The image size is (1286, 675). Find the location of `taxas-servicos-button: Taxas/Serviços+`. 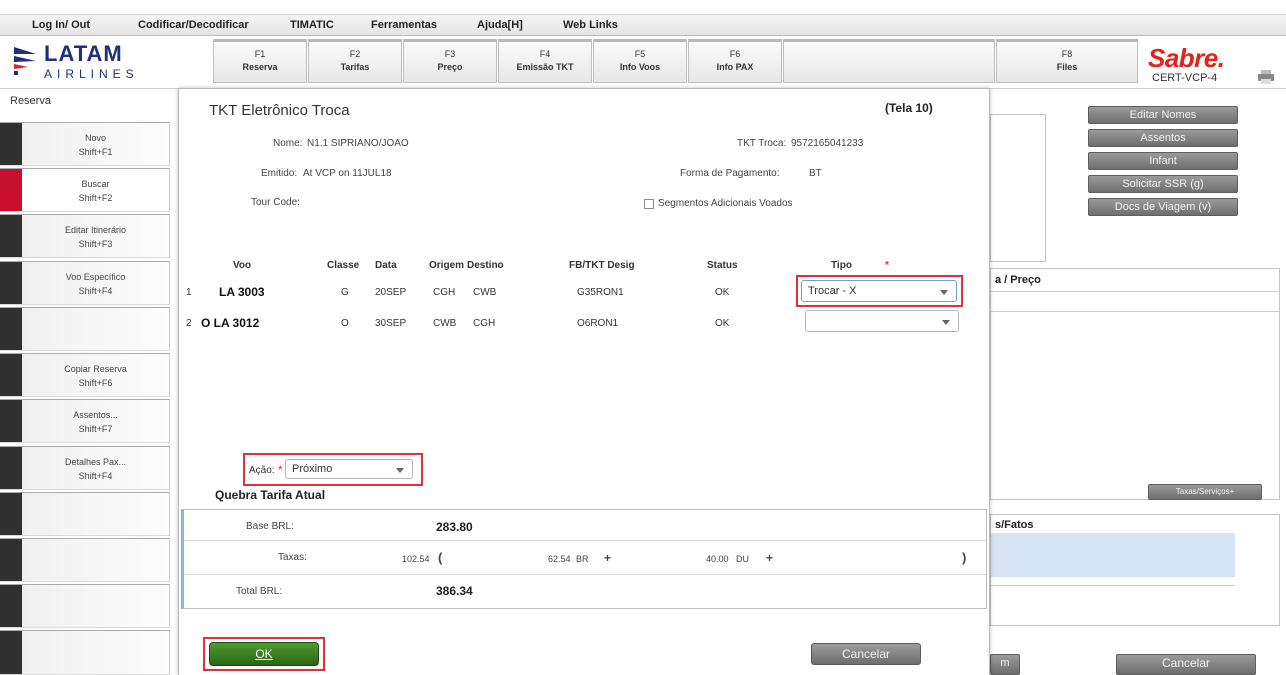

taxas-servicos-button: Taxas/Serviços+ is located at coordinates (1205, 492).